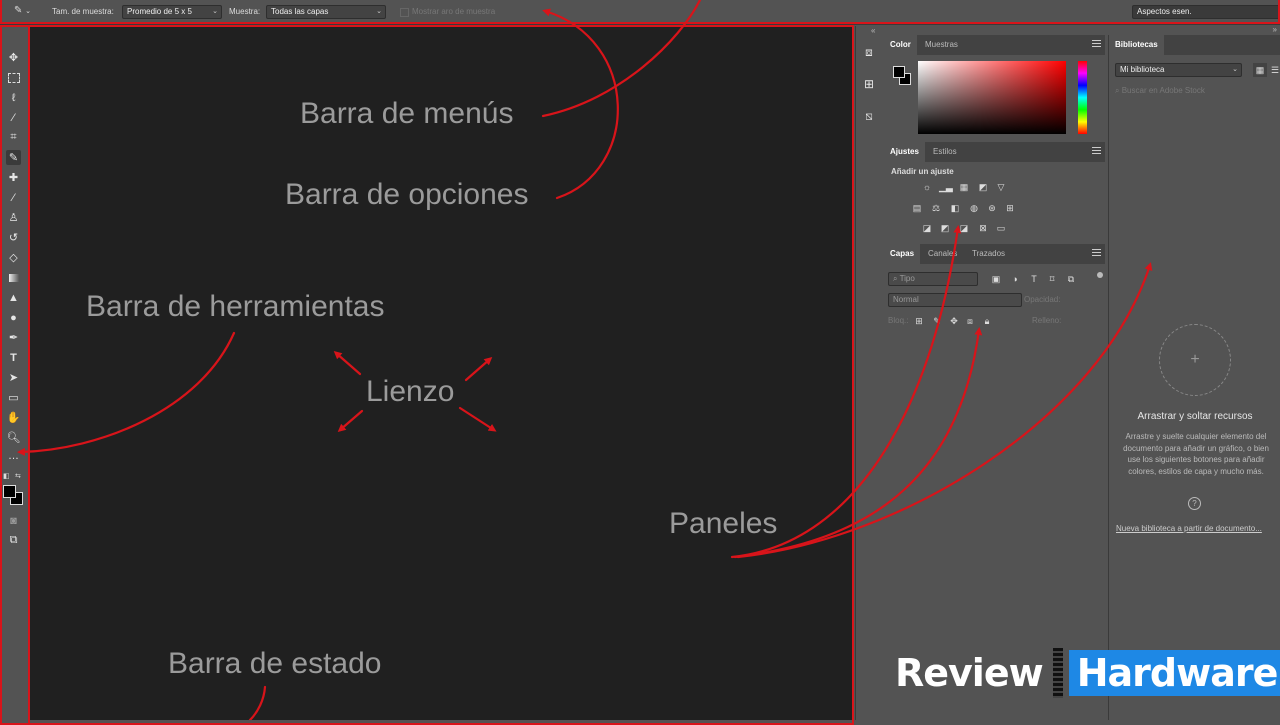  I want to click on logo-word-hardware: Hardware, so click(1174, 673).